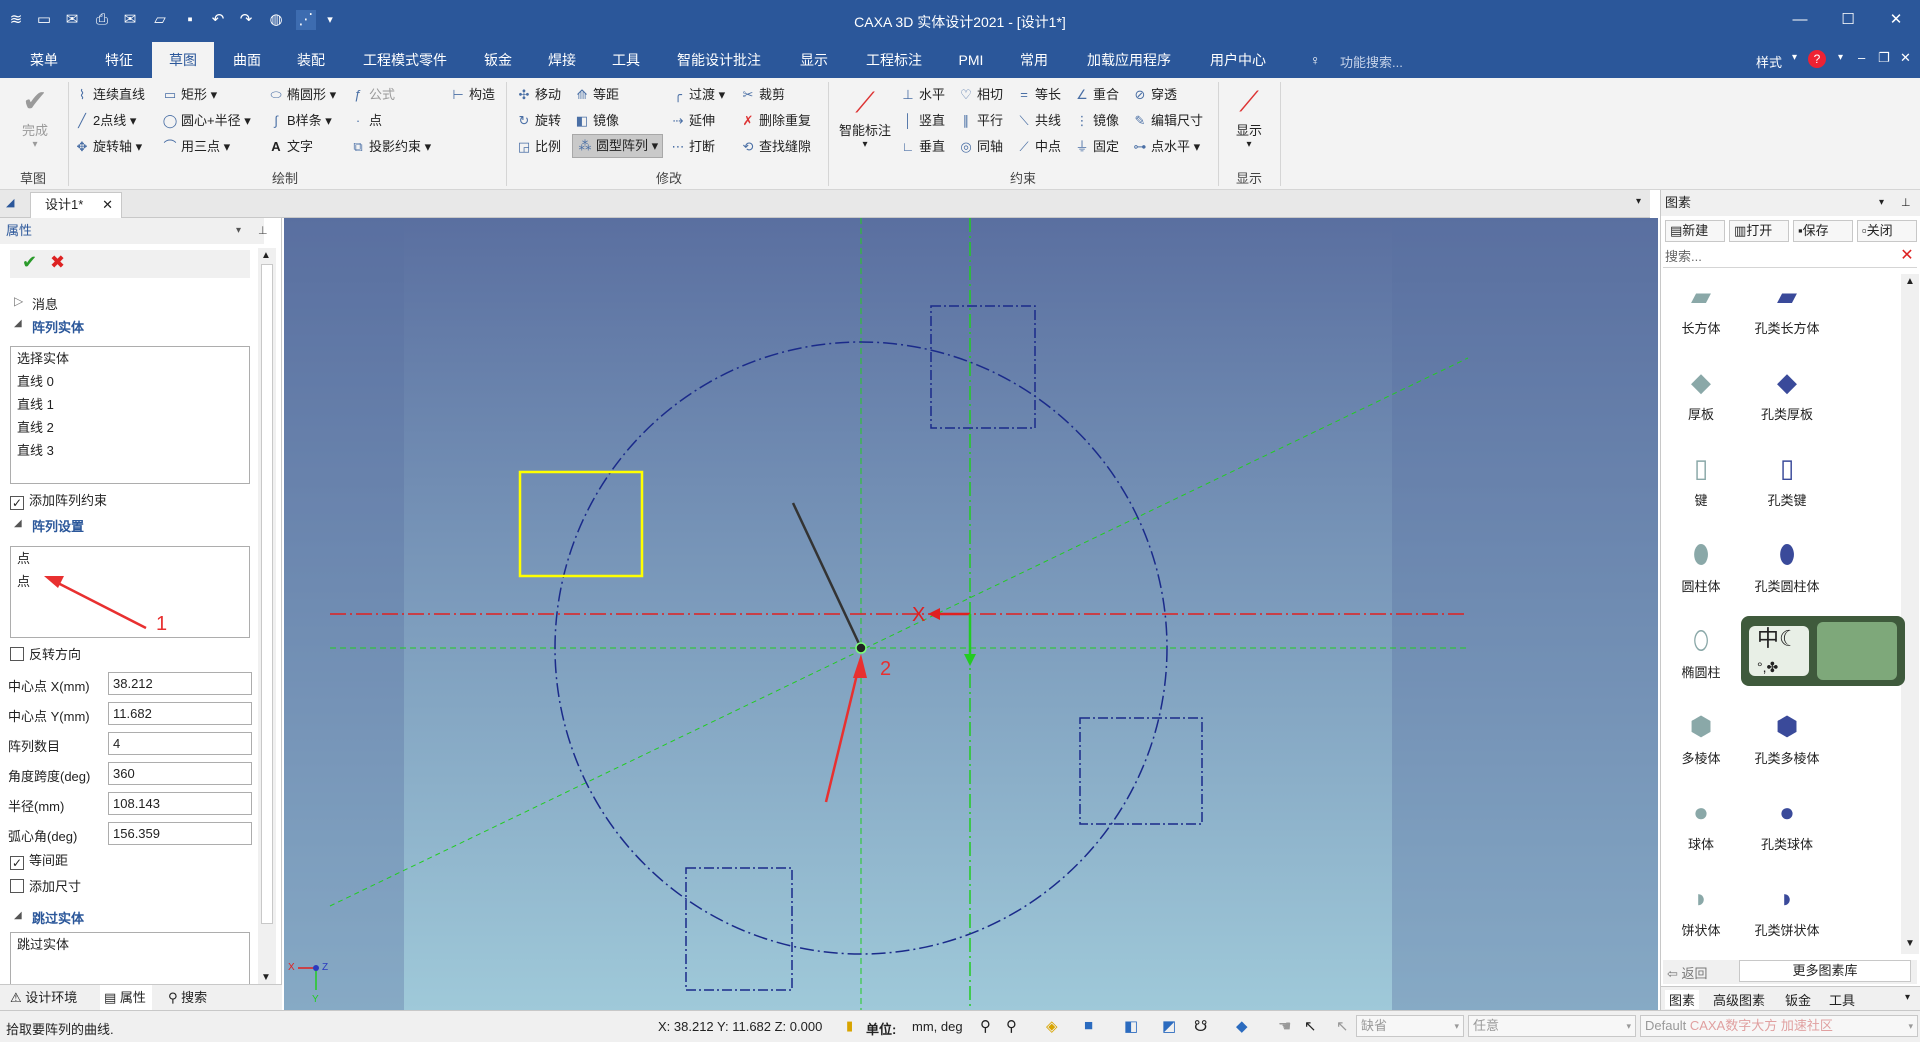 This screenshot has height=1042, width=1920. I want to click on maximize-button: ☐, so click(1848, 20).